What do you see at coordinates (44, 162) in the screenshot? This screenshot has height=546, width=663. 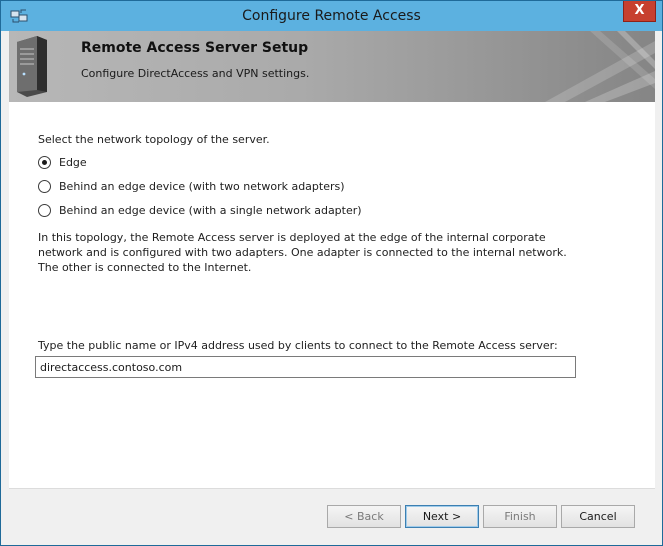 I see `radio-button-edge` at bounding box center [44, 162].